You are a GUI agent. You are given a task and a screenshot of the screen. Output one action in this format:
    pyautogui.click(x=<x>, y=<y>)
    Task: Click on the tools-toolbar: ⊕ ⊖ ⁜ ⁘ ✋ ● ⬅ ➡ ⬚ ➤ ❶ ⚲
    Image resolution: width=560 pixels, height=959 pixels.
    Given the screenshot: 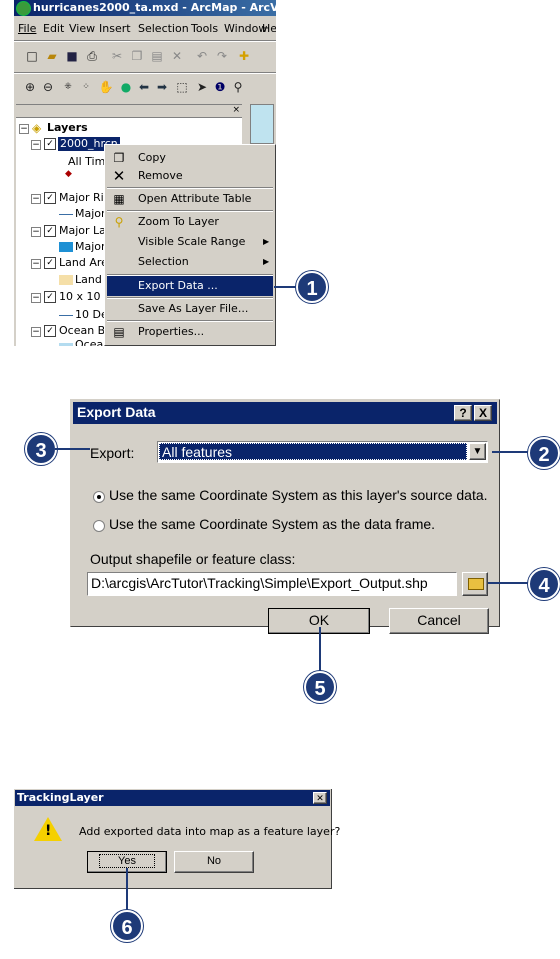 What is the action you would take?
    pyautogui.click(x=145, y=87)
    